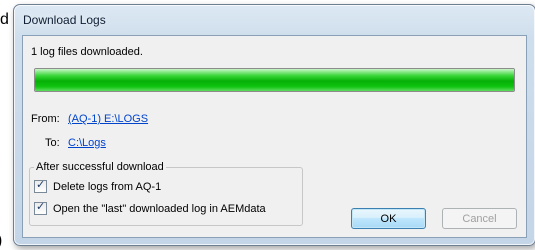 Image resolution: width=535 pixels, height=250 pixels. I want to click on title-bar: Download Logs, so click(274, 19).